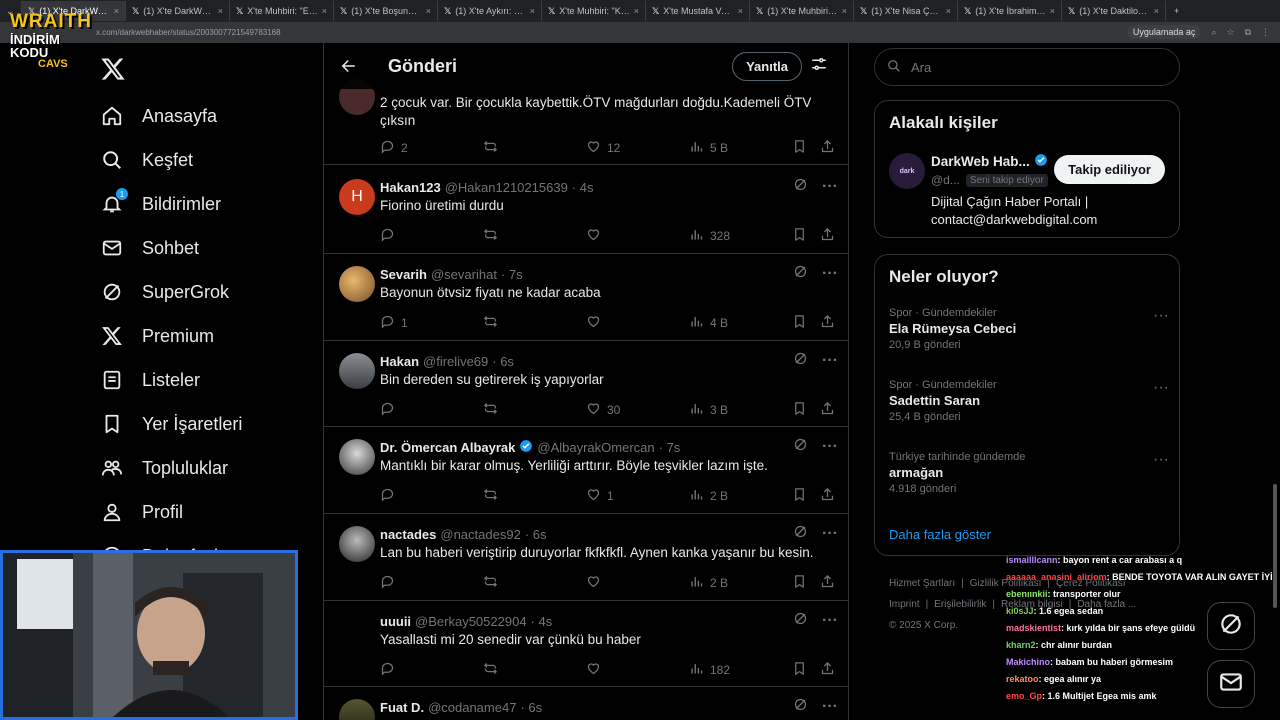  Describe the element at coordinates (603, 410) in the screenshot. I see `like-button: 30` at that location.